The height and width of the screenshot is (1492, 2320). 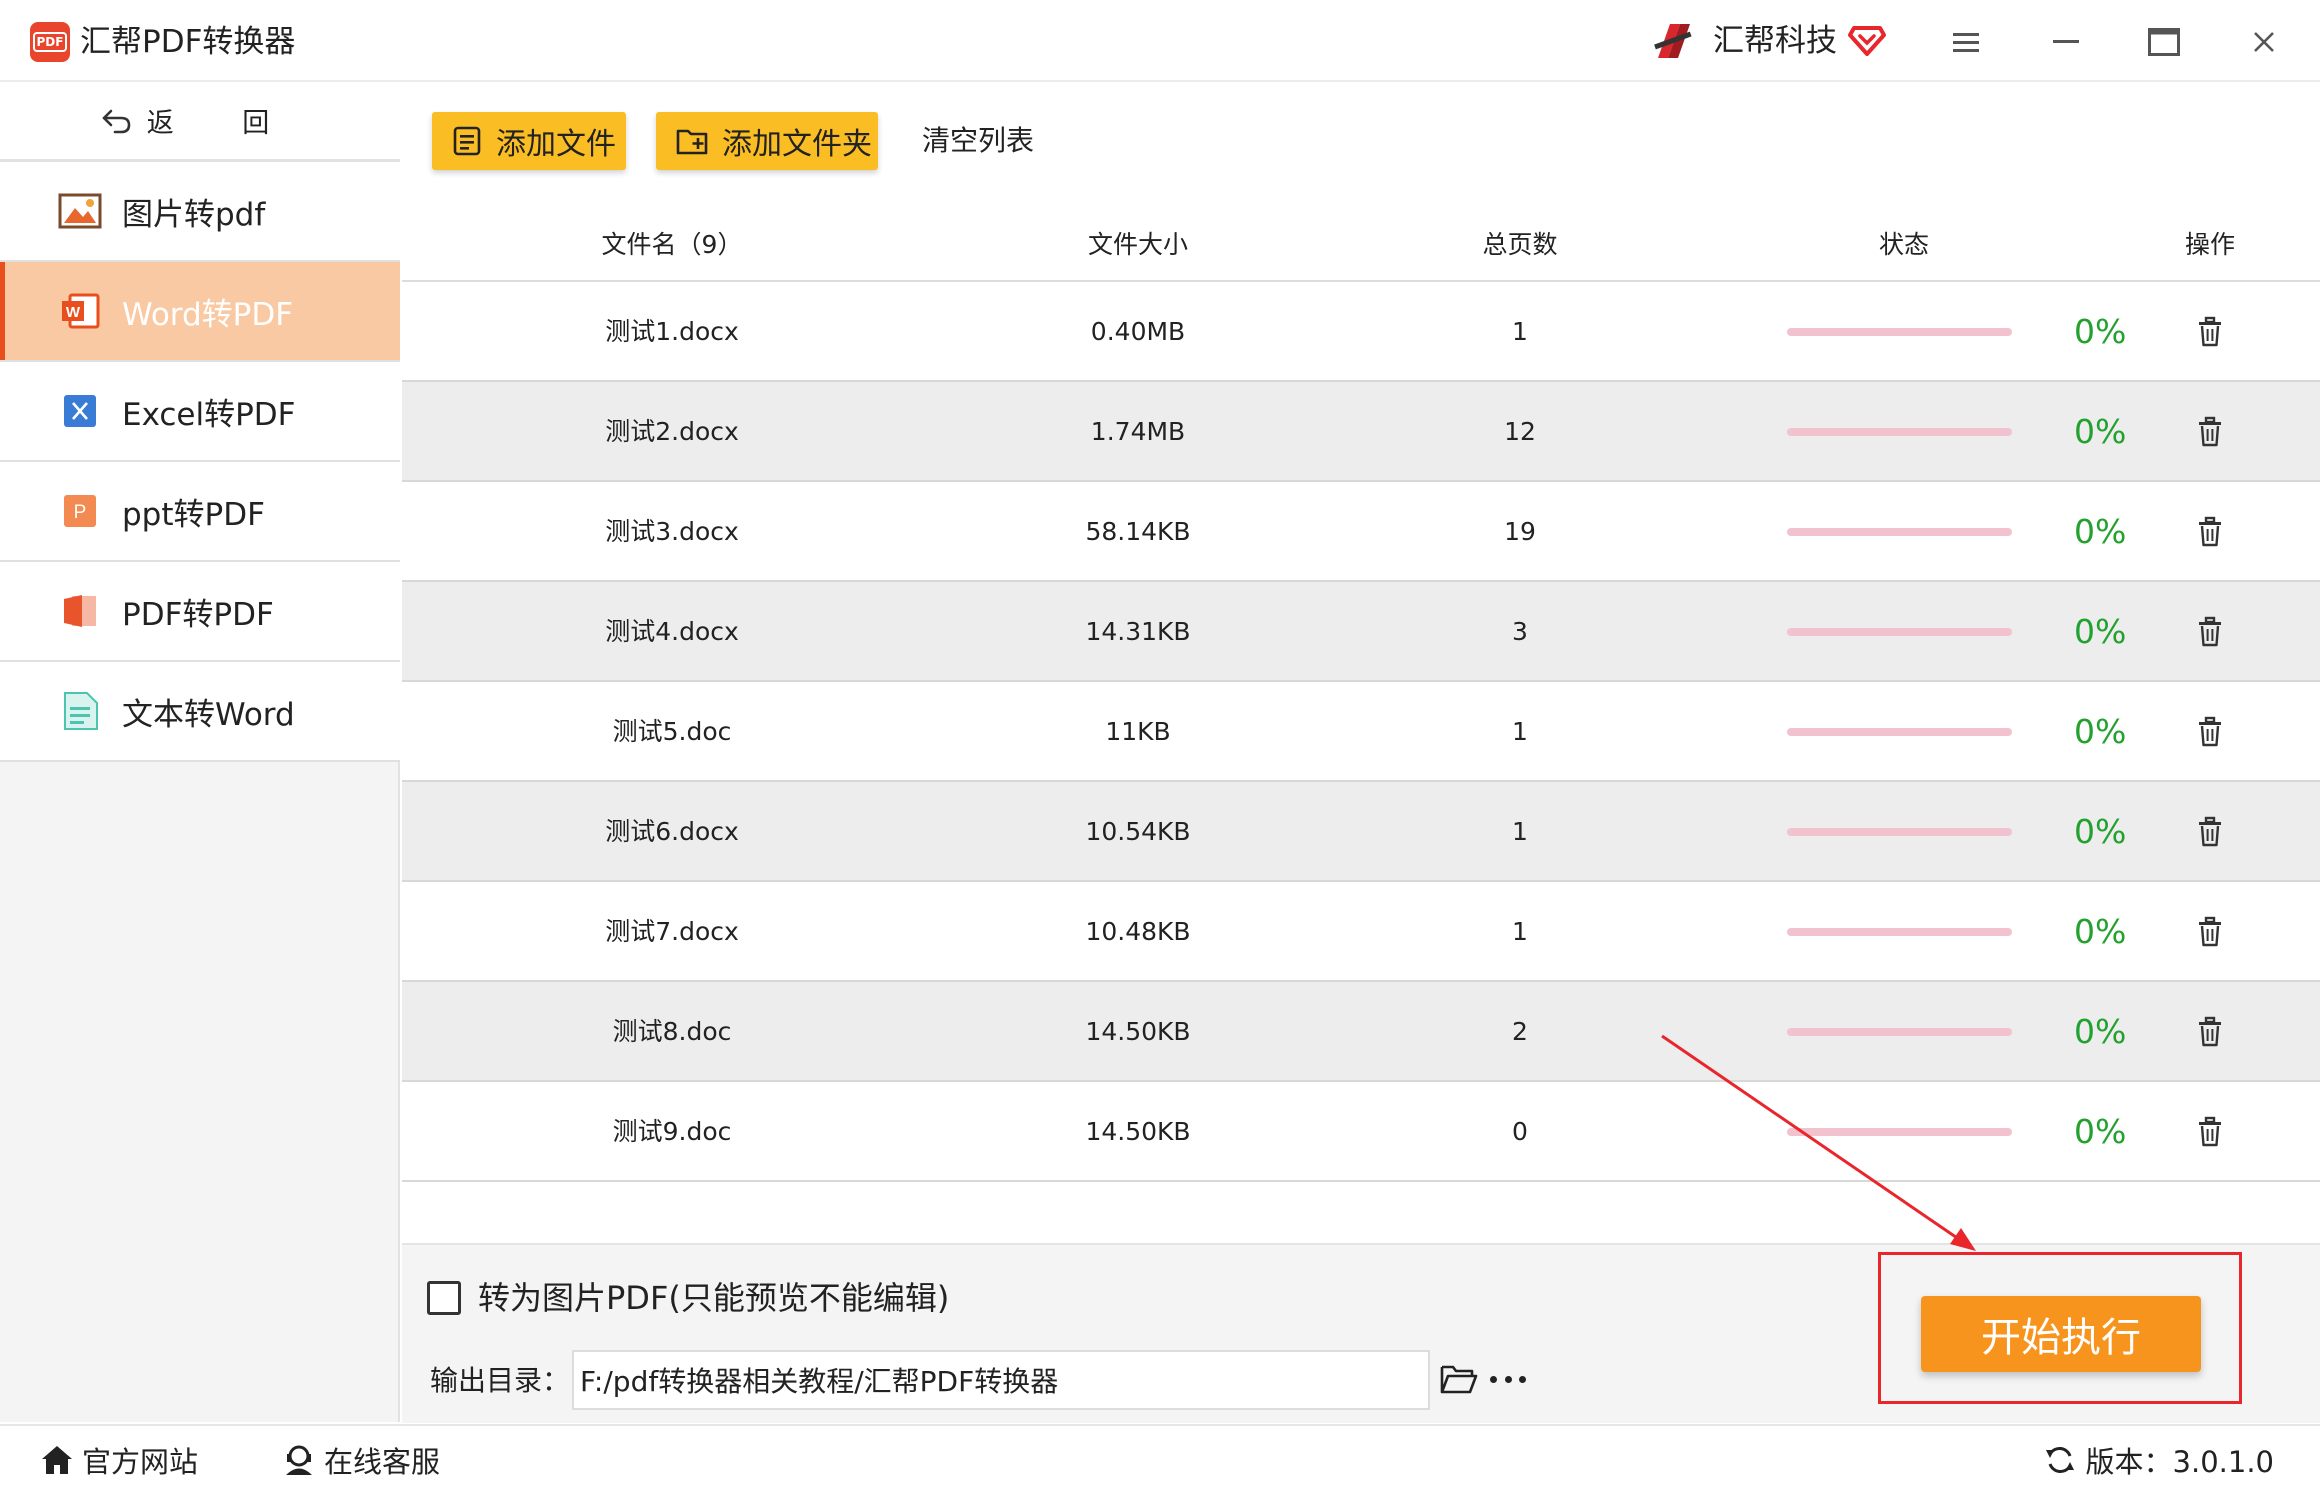 What do you see at coordinates (200, 122) in the screenshot?
I see `back-button: 返 回` at bounding box center [200, 122].